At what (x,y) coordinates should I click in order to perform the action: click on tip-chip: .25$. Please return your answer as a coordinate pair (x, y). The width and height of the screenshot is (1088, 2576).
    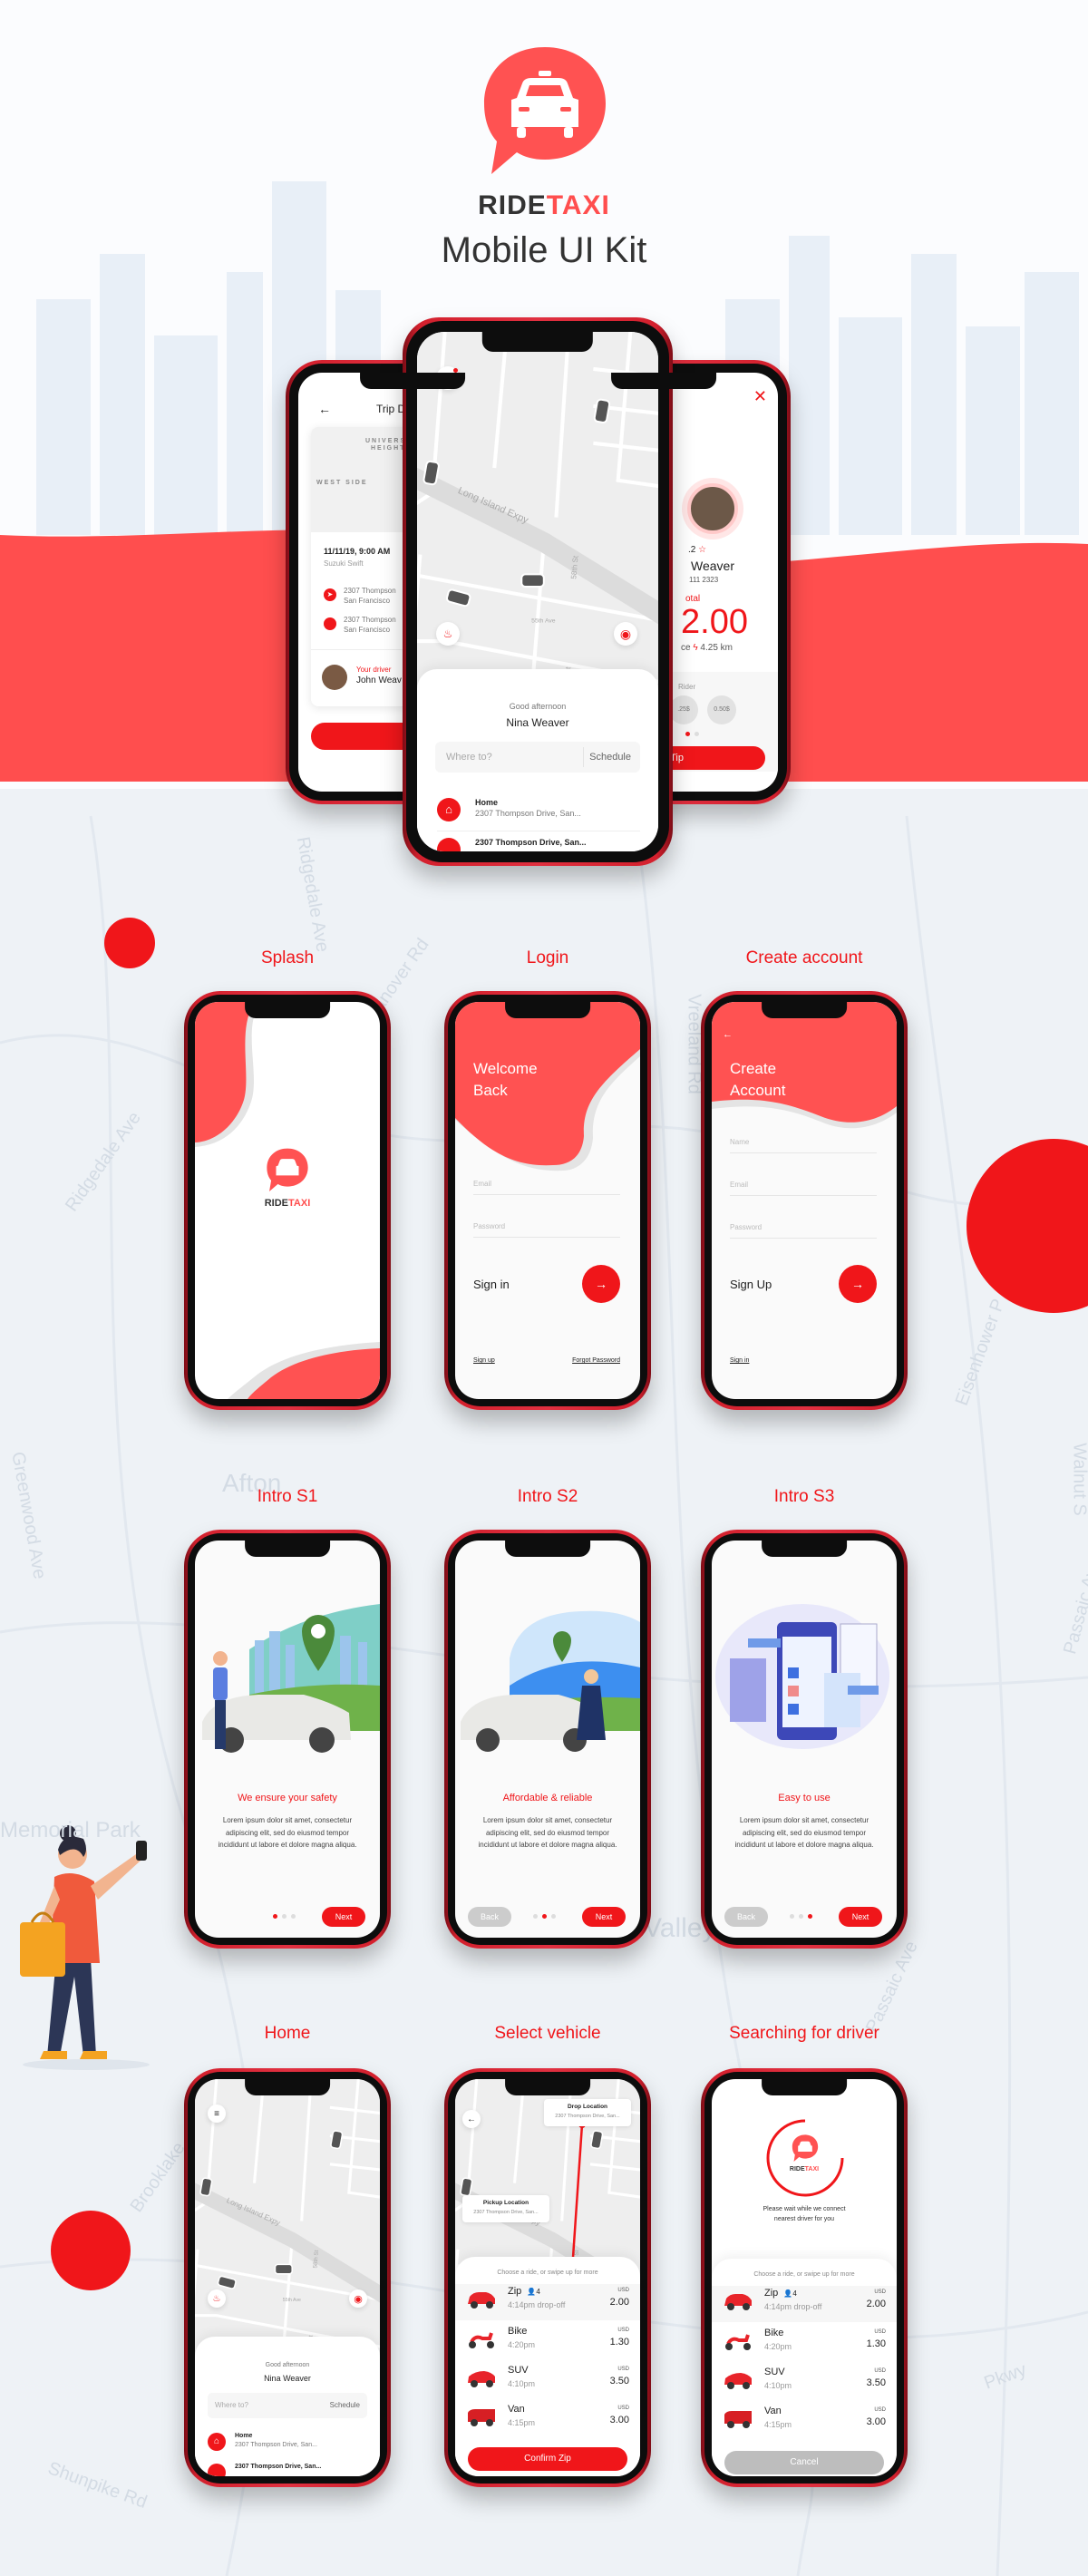
    Looking at the image, I should click on (683, 709).